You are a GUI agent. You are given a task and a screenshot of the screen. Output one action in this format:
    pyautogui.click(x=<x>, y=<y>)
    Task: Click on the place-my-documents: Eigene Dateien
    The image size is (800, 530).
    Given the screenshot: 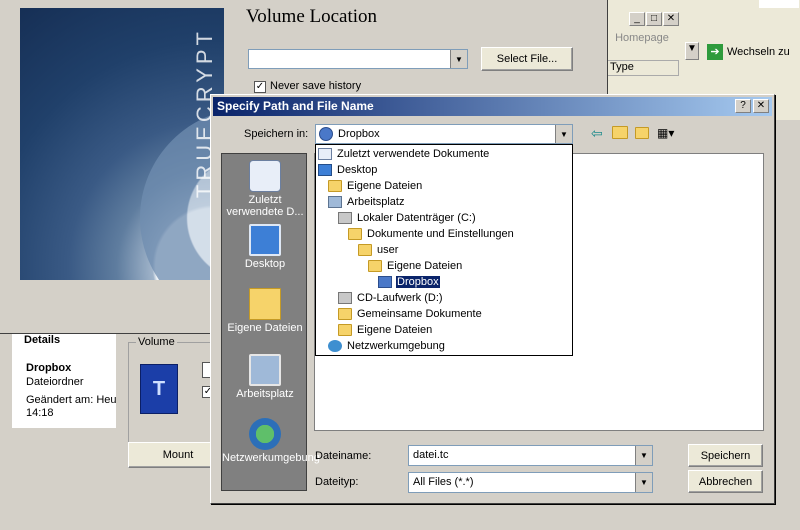 What is the action you would take?
    pyautogui.click(x=265, y=311)
    